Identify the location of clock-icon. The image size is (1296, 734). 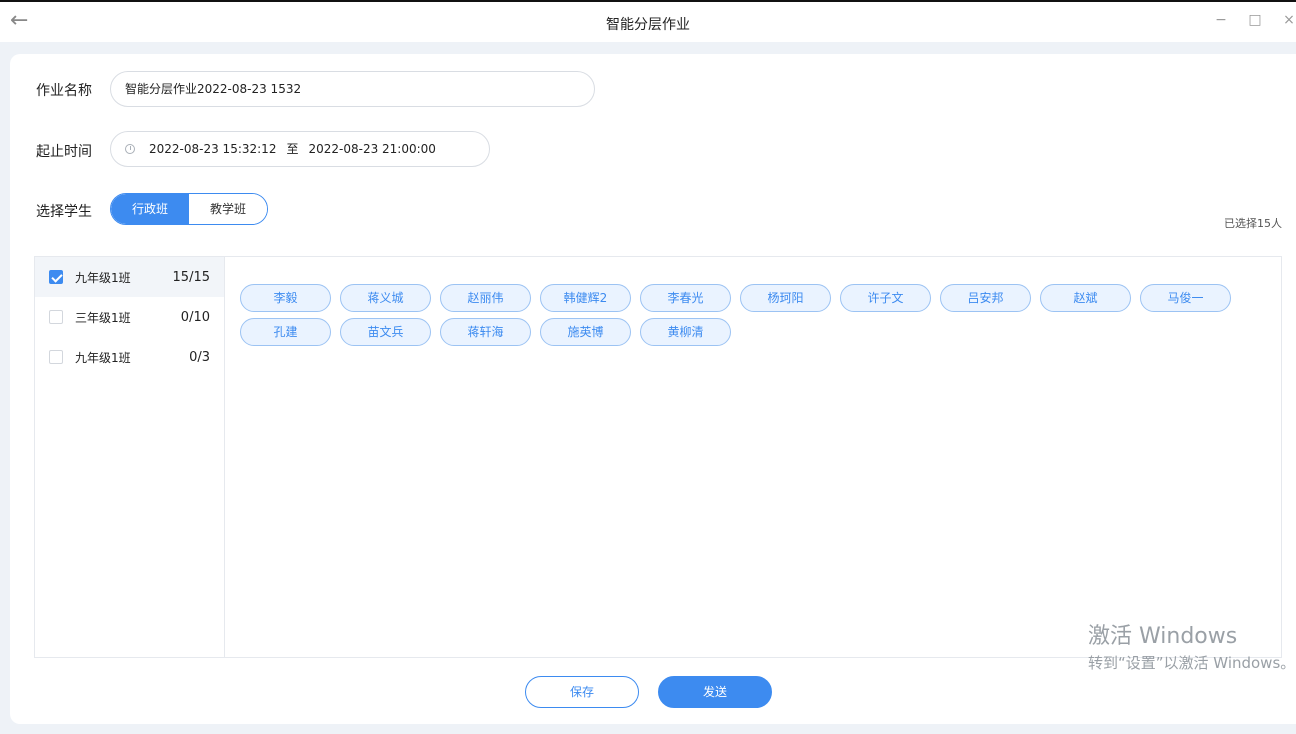
(130, 148).